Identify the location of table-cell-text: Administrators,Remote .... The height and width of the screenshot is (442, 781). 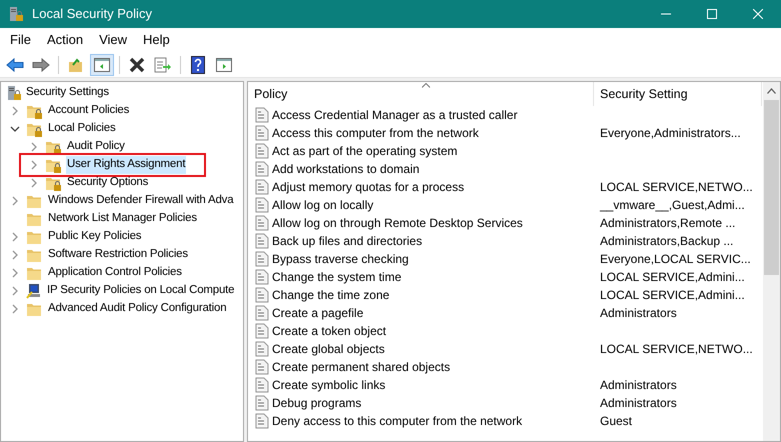
(667, 223).